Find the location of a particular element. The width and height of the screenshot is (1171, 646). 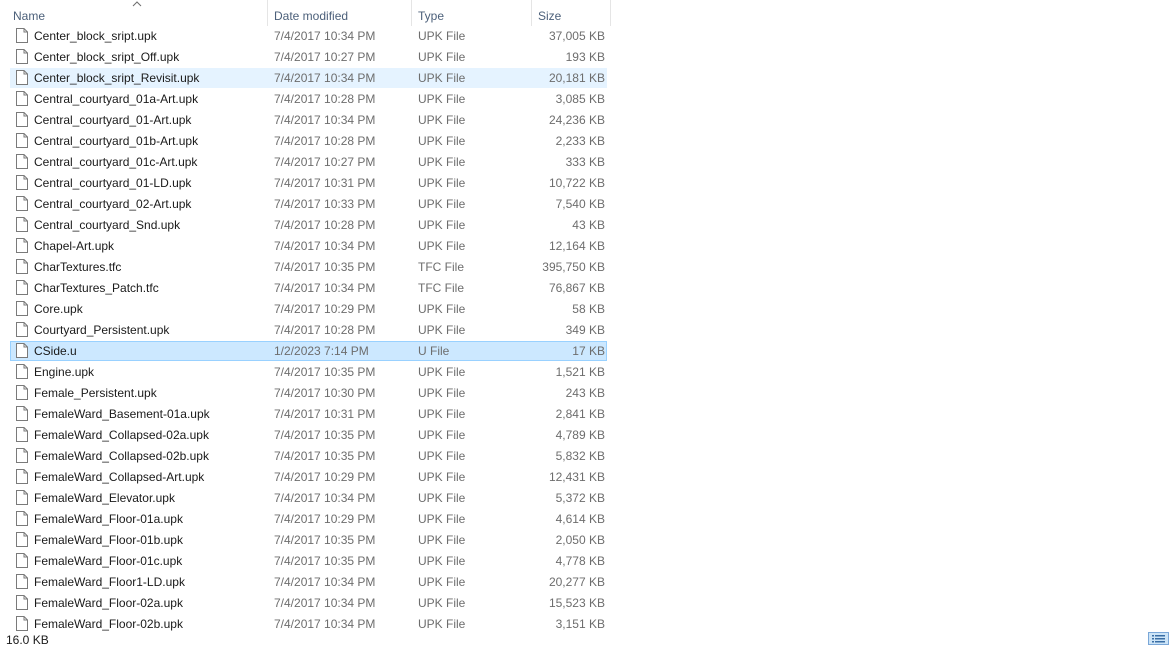

file-row: CSide.u 1/2/2023 7:14 PM U File 17 KB is located at coordinates (308, 351).